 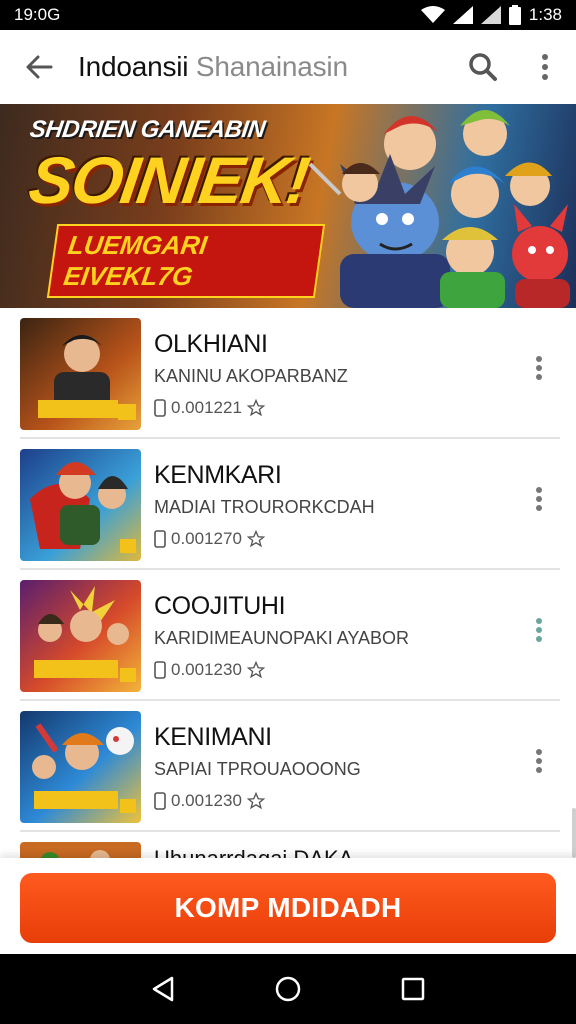 I want to click on back-button, so click(x=39, y=67).